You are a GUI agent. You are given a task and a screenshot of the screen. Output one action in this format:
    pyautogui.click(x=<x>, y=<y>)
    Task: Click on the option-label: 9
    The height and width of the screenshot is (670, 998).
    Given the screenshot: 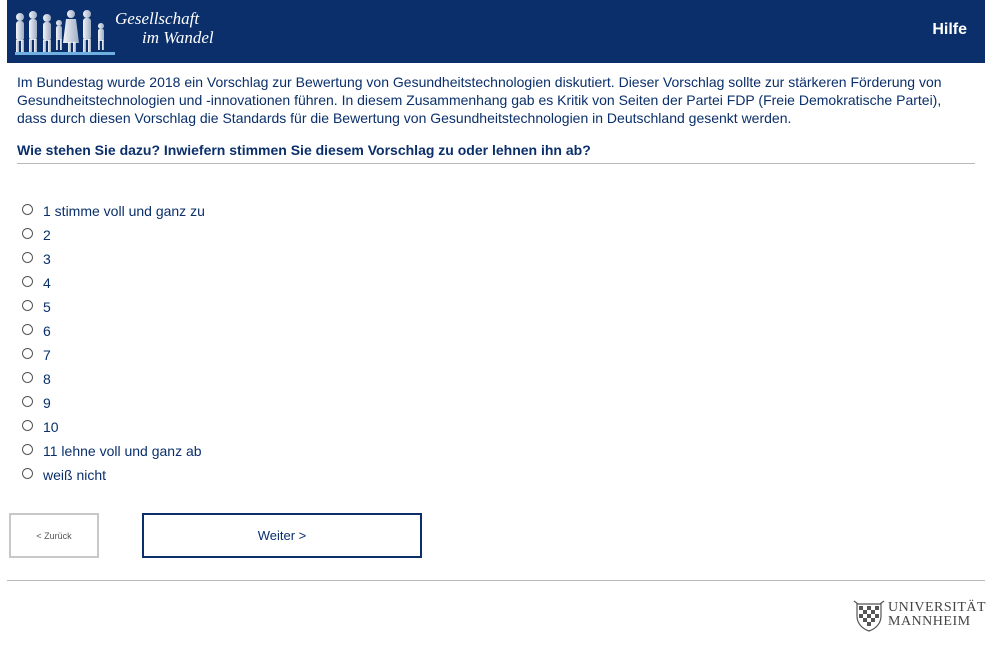 What is the action you would take?
    pyautogui.click(x=47, y=403)
    